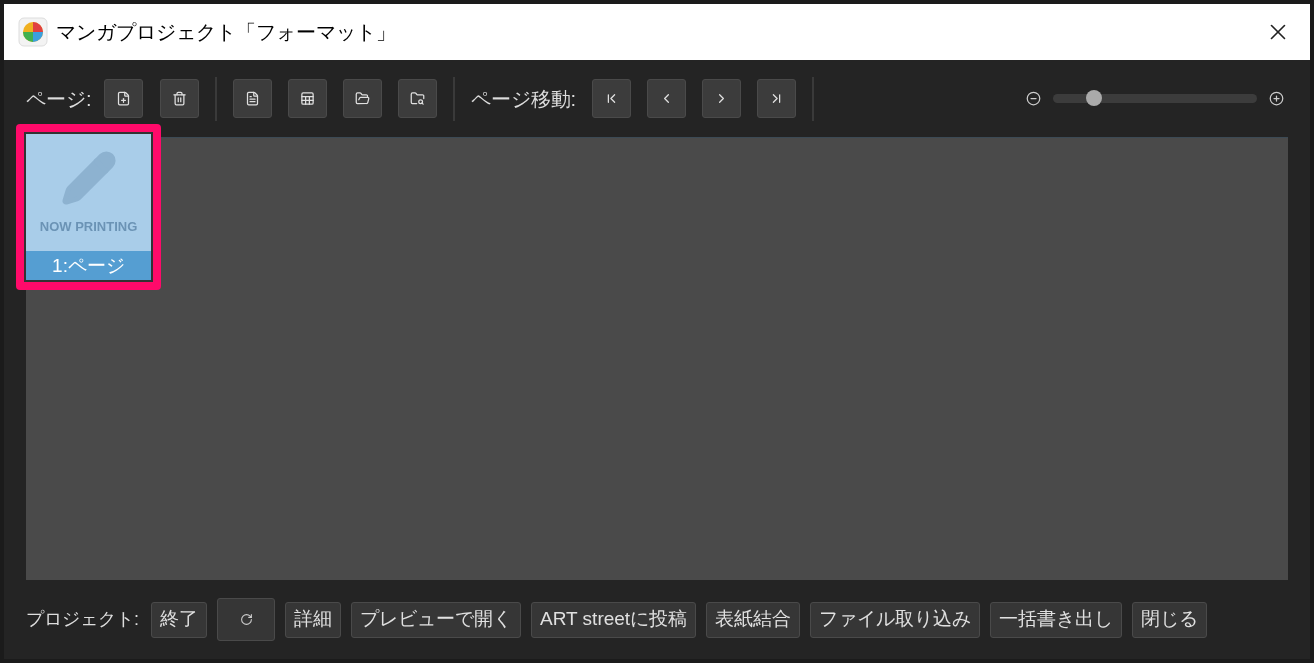 This screenshot has width=1314, height=663. I want to click on slider-thumb, so click(1093, 98).